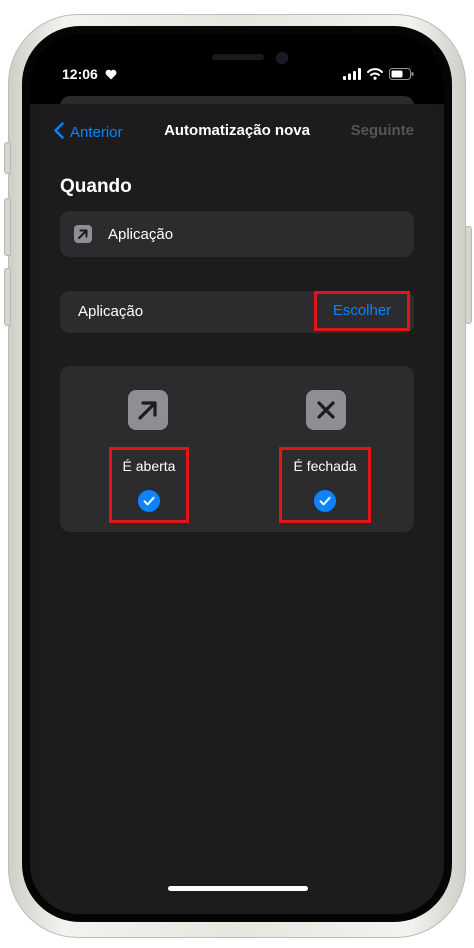 The height and width of the screenshot is (948, 474). I want to click on earpiece-speaker, so click(238, 57).